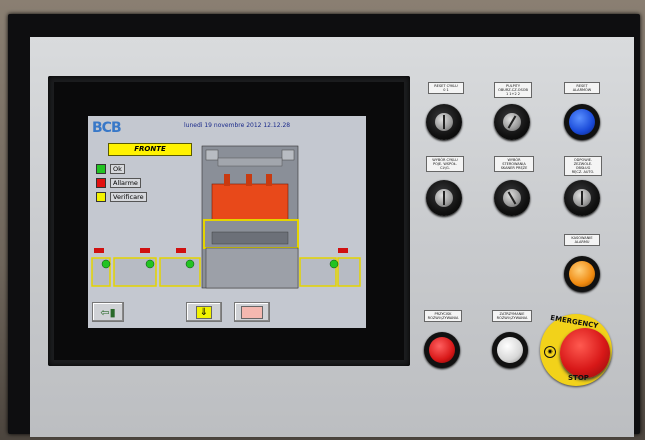  I want to click on stop-symbol-icon: ◉, so click(550, 352).